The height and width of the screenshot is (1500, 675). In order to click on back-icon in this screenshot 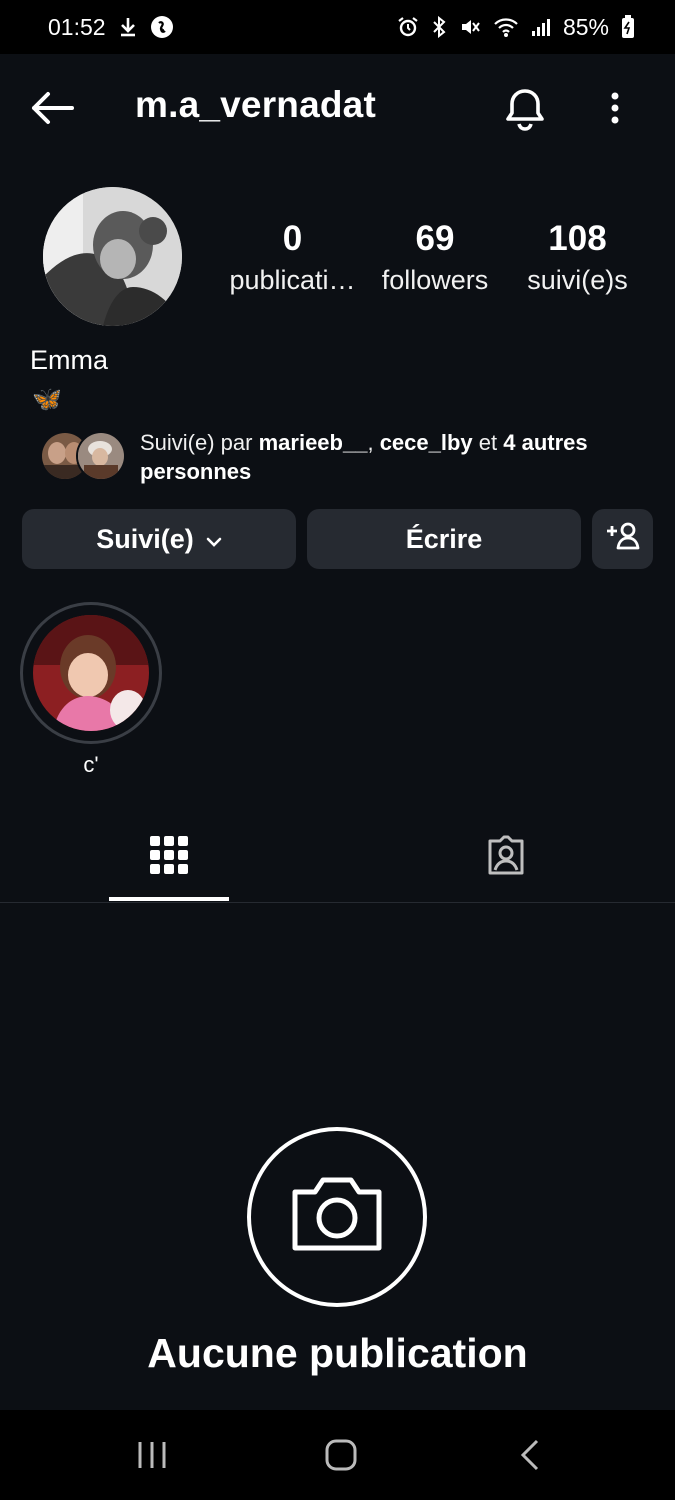, I will do `click(530, 1455)`.